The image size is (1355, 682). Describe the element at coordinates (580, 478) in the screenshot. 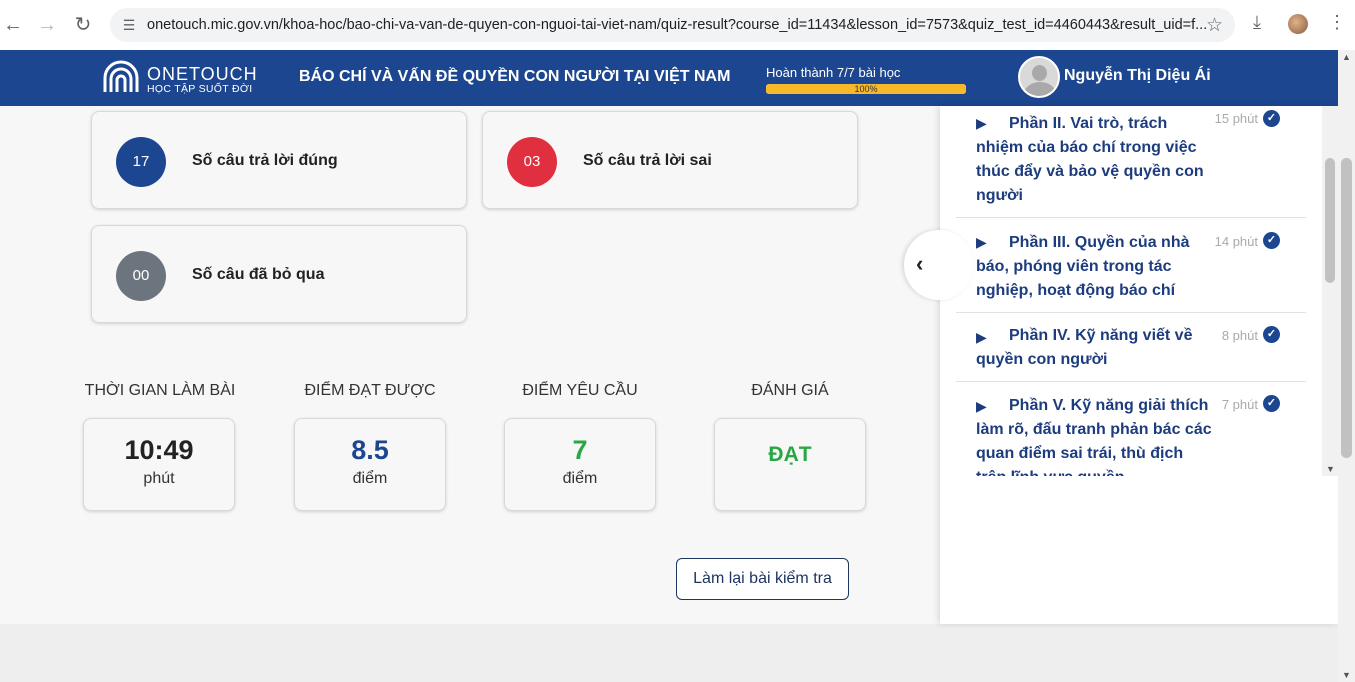

I see `required-score-unit: điểm` at that location.